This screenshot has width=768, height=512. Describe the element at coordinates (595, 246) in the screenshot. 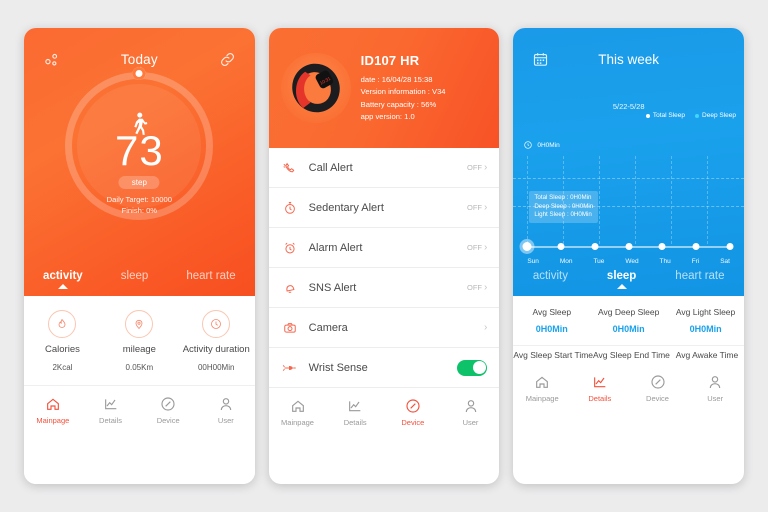

I see `data-point-tue` at that location.